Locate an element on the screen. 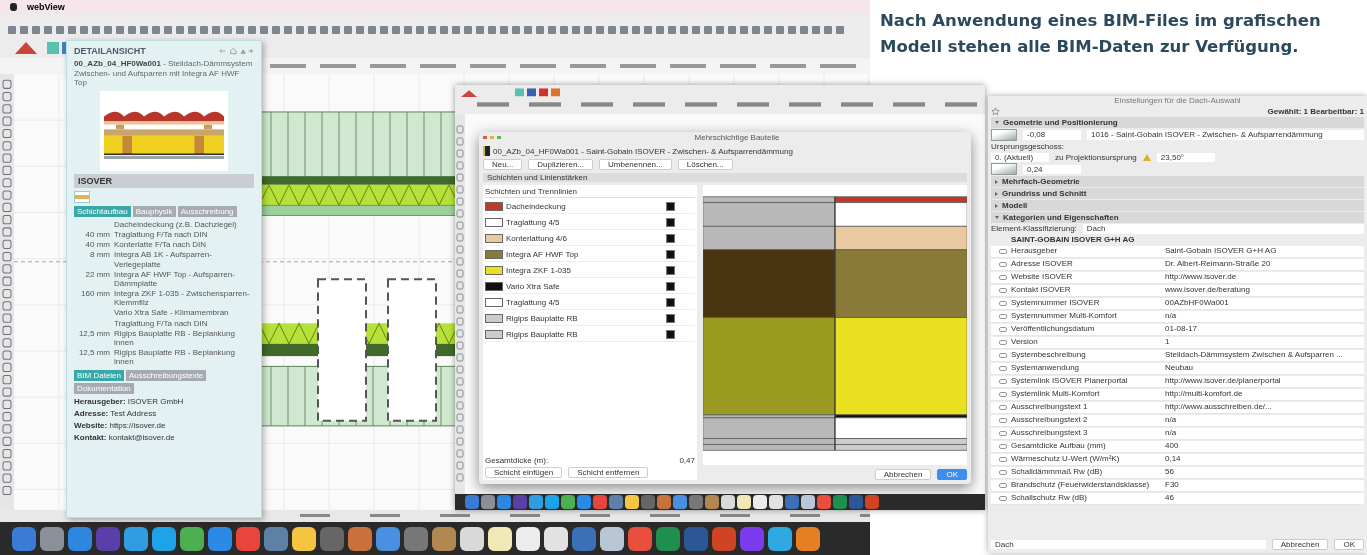 This screenshot has width=1367, height=555. layer-name: Vario Xtra Safe is located at coordinates (584, 286).